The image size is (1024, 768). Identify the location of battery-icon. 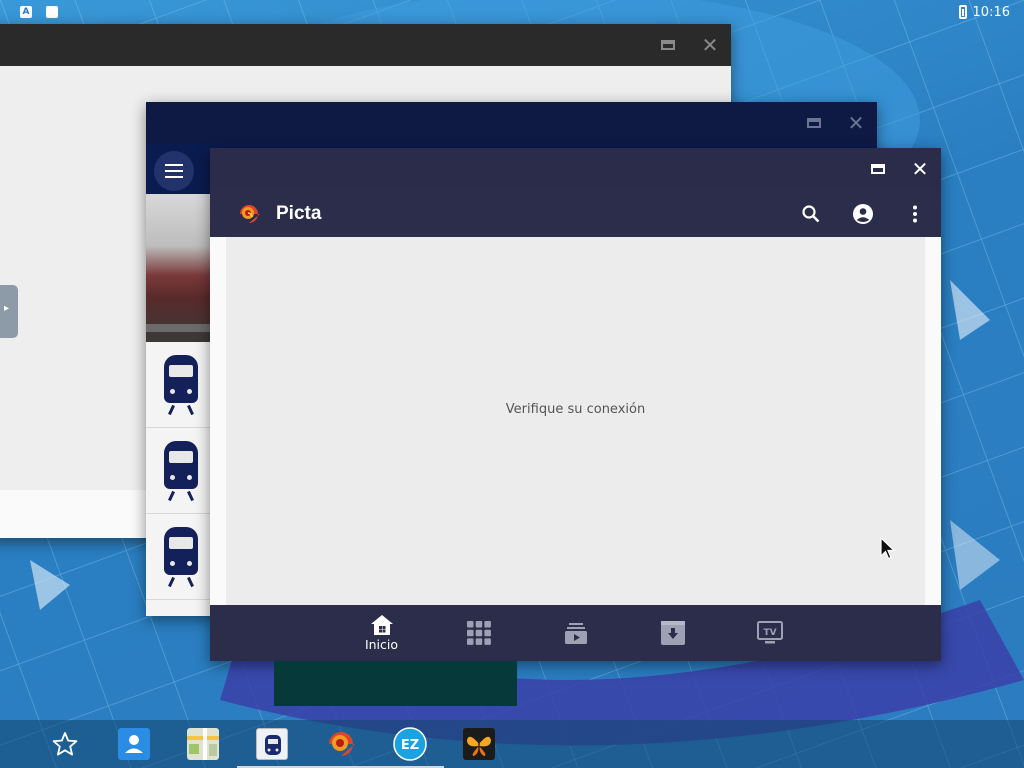
(962, 12).